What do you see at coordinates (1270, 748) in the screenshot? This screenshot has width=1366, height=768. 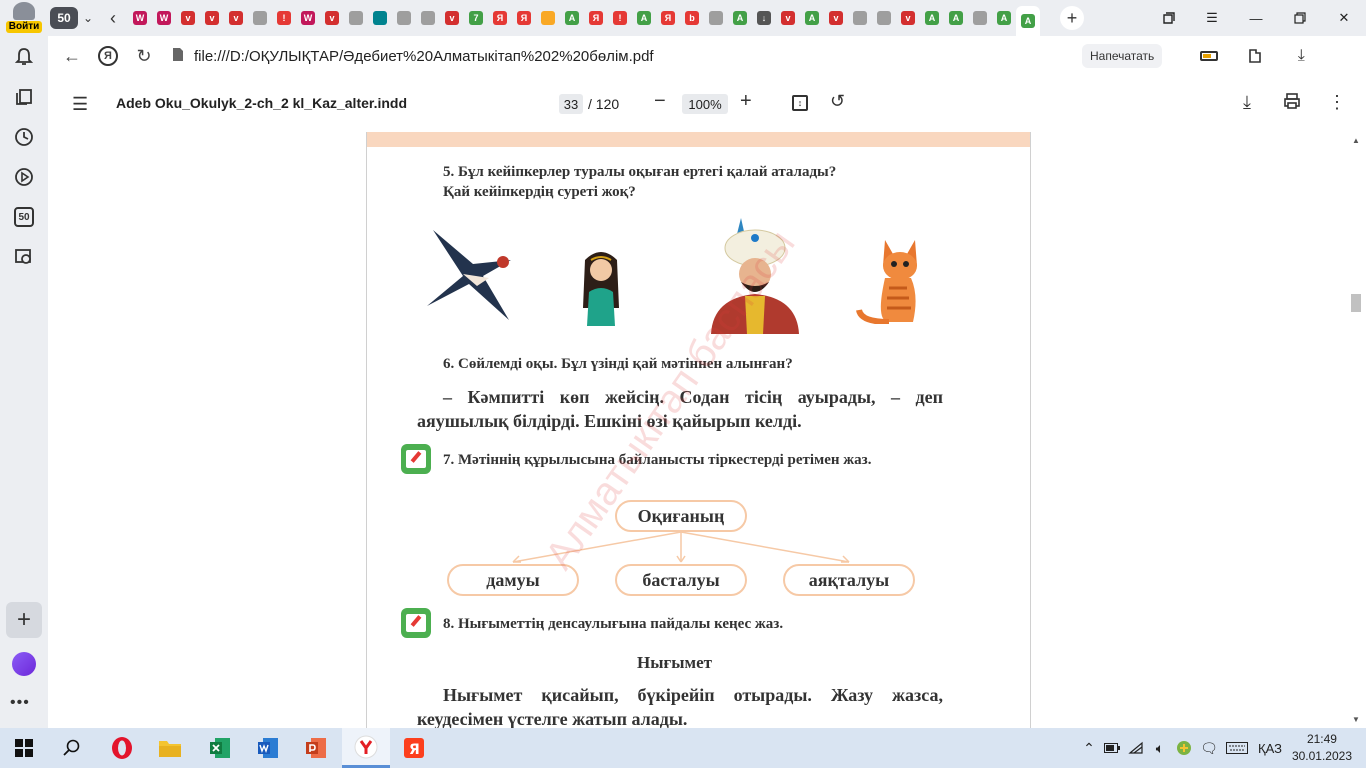 I see `language-indicator: ҚАЗ` at bounding box center [1270, 748].